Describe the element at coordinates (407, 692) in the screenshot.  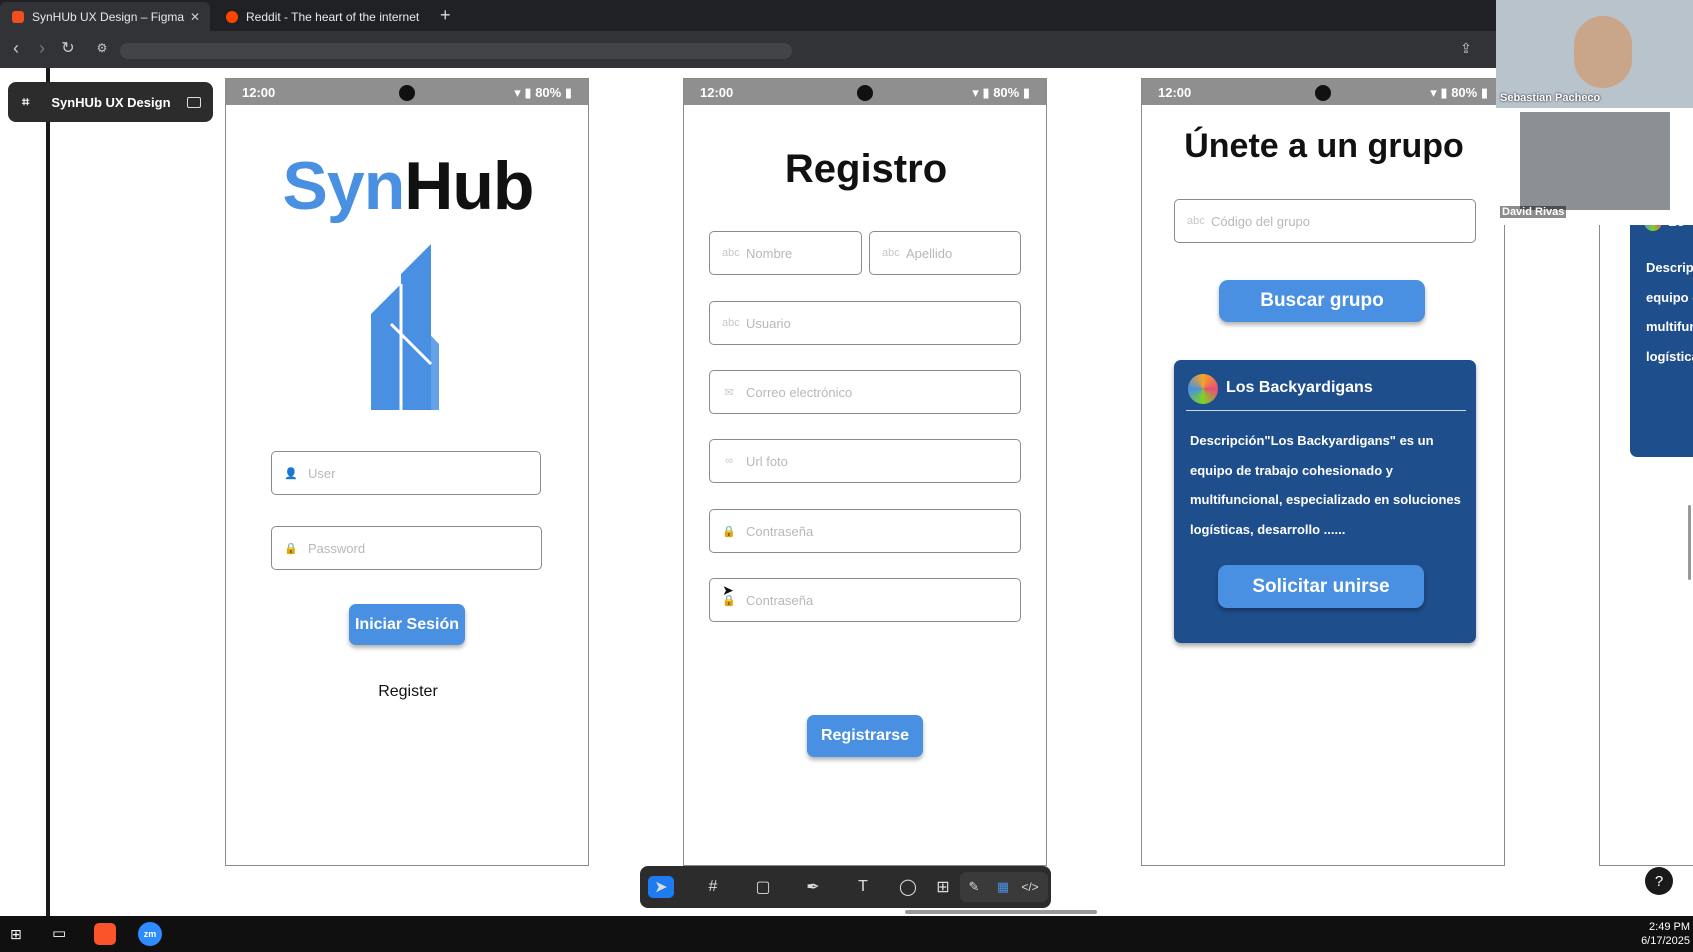
I see `register-link: Register` at that location.